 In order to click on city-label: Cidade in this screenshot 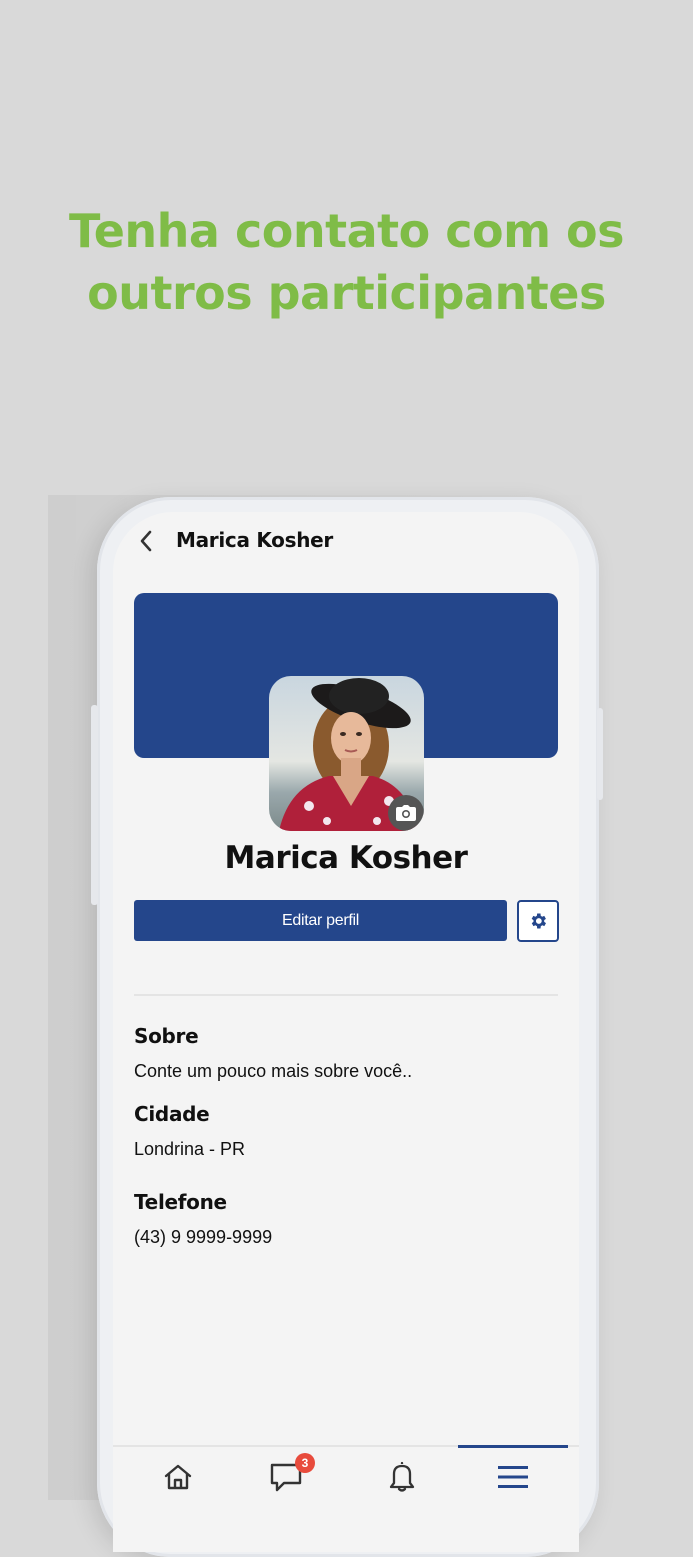, I will do `click(172, 1114)`.